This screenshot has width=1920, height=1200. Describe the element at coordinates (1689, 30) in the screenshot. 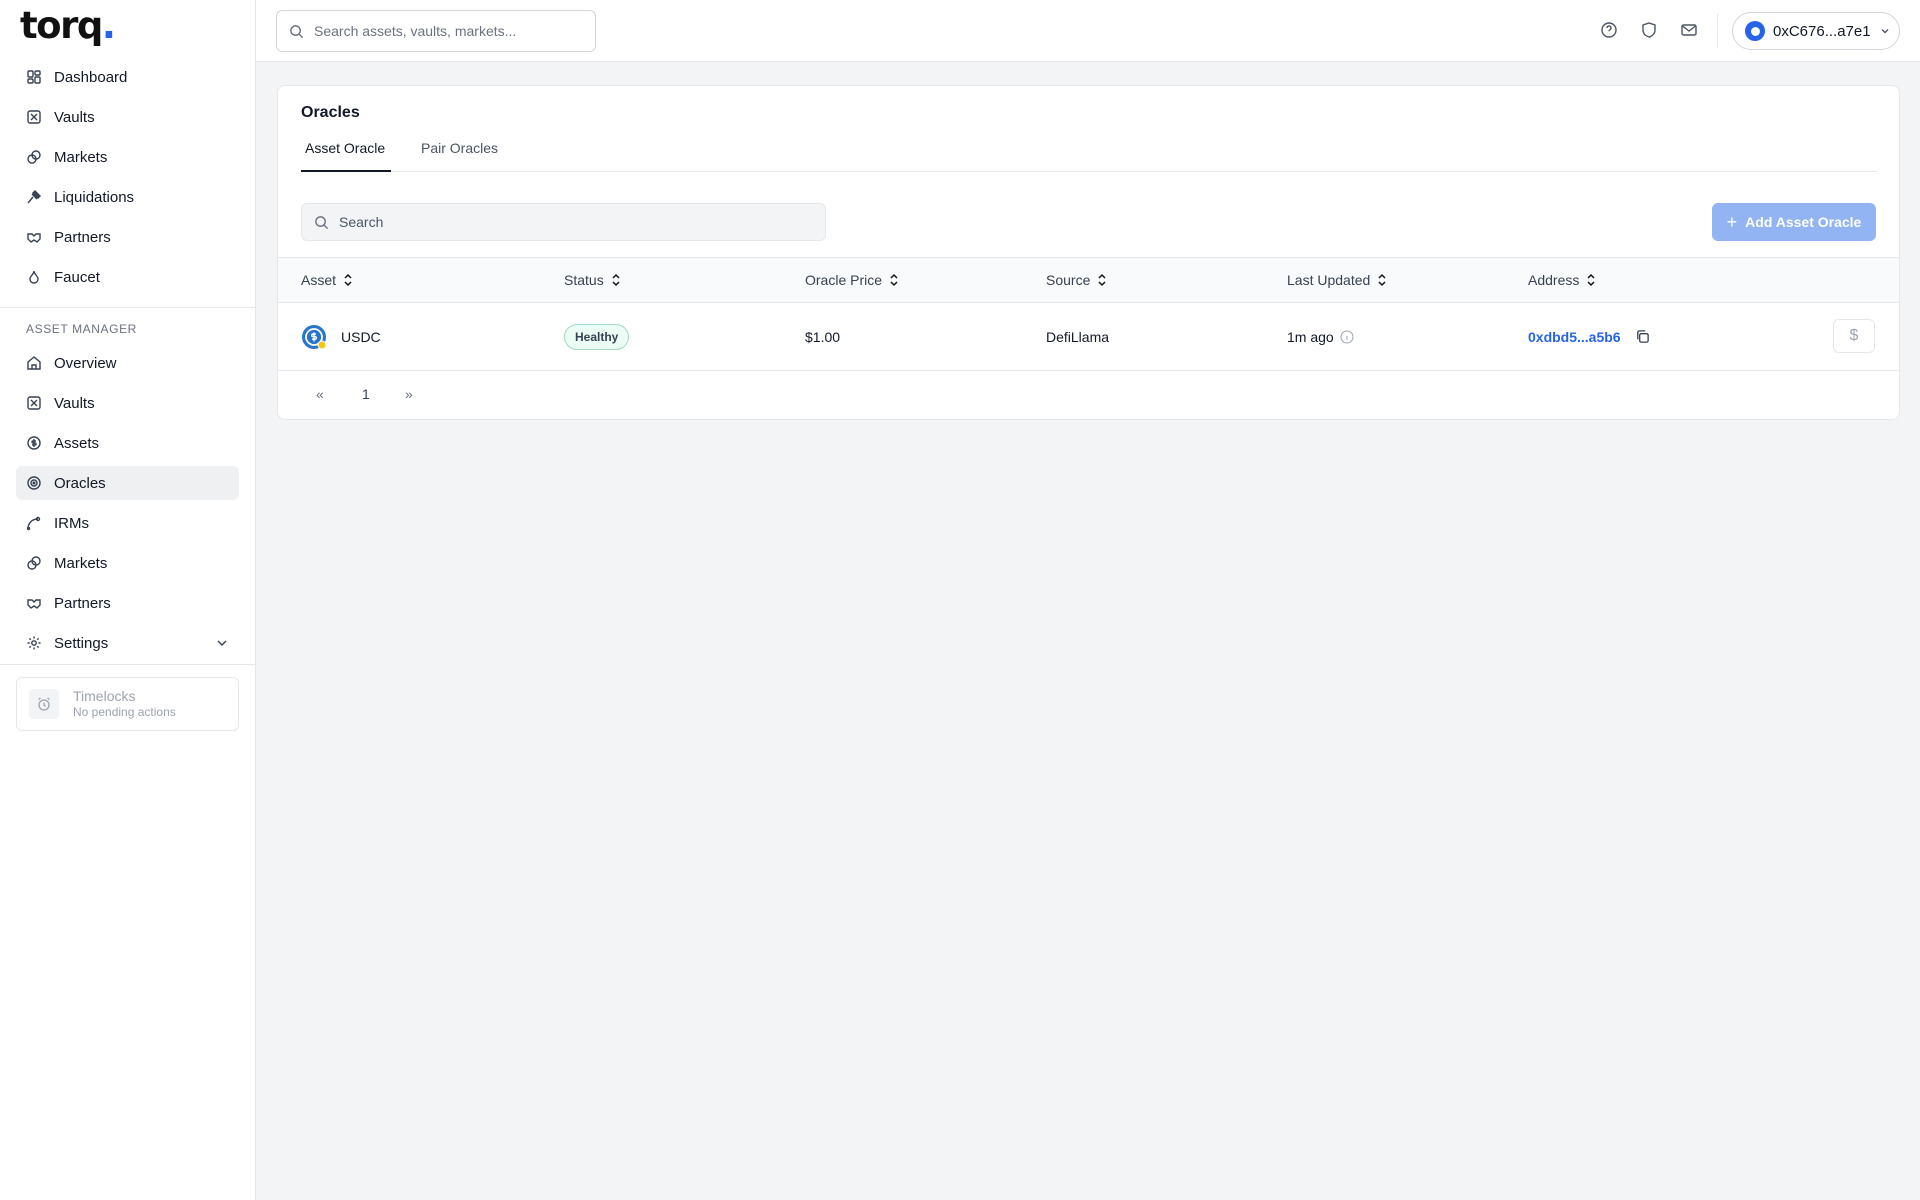

I see `mail-icon` at that location.